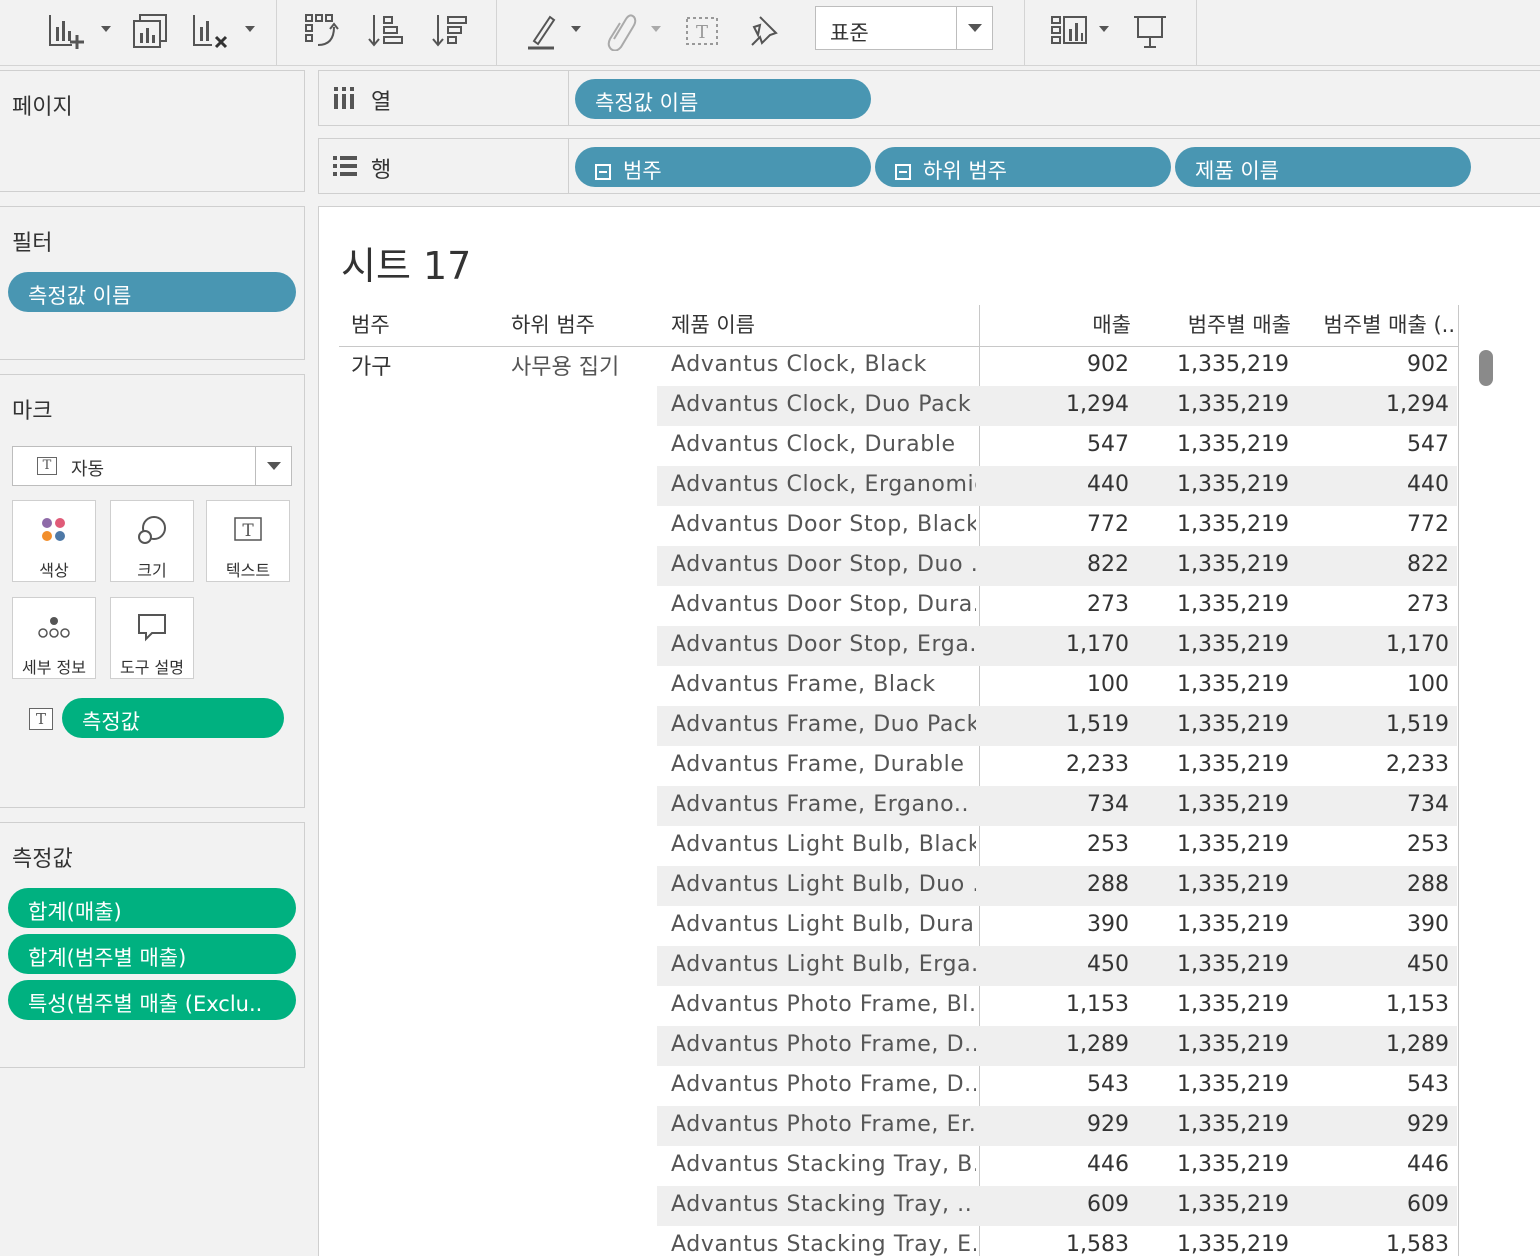 The image size is (1540, 1256). What do you see at coordinates (702, 31) in the screenshot?
I see `show-mark-labels-icon: T` at bounding box center [702, 31].